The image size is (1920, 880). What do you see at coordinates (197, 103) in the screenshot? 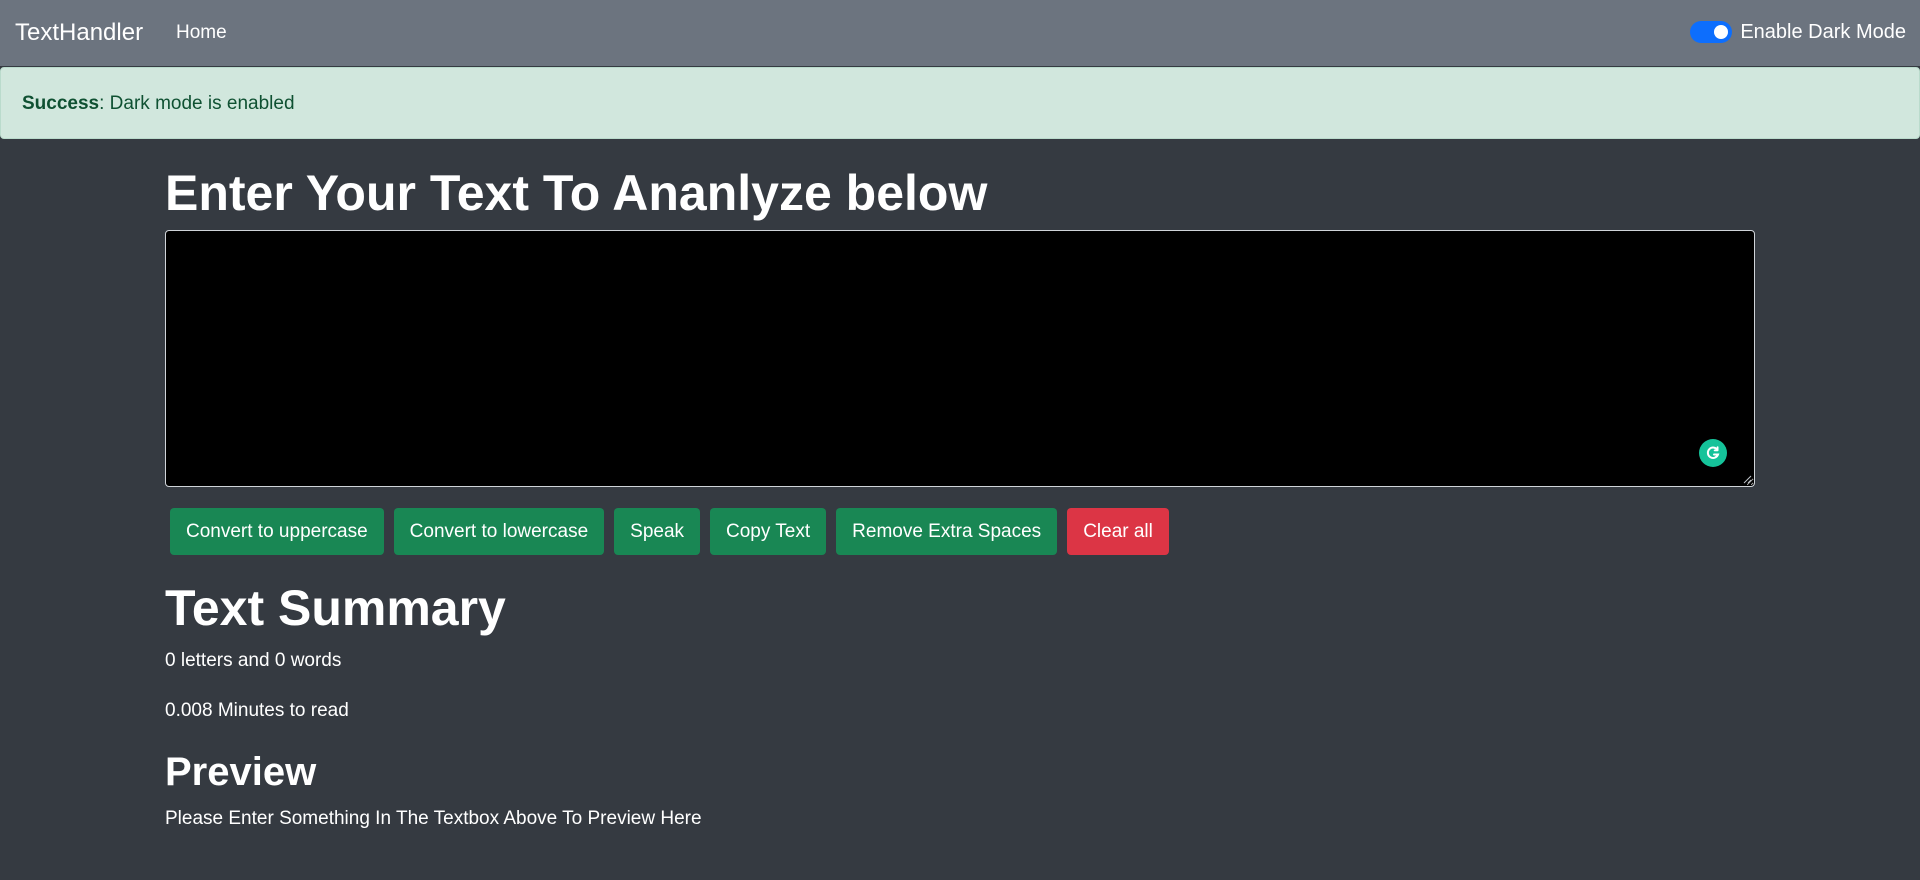
I see `alert-message: : Dark mode is enabled` at bounding box center [197, 103].